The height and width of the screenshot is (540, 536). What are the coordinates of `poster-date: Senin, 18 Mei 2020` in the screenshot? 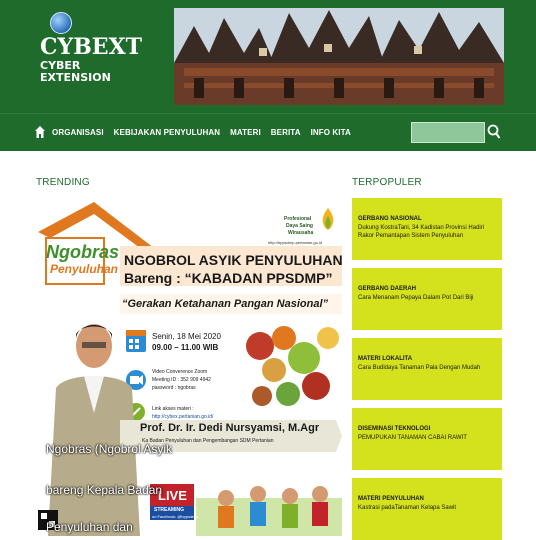 It's located at (186, 336).